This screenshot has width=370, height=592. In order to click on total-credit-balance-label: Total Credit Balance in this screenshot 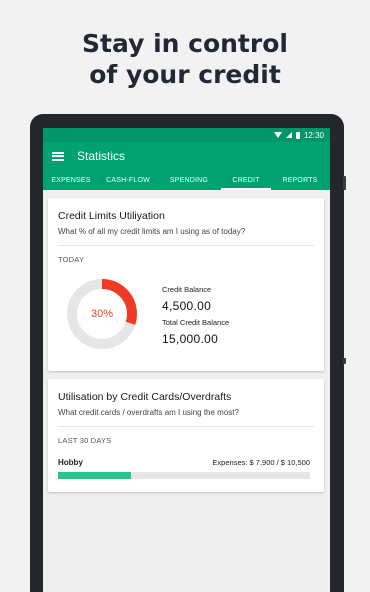, I will do `click(196, 322)`.